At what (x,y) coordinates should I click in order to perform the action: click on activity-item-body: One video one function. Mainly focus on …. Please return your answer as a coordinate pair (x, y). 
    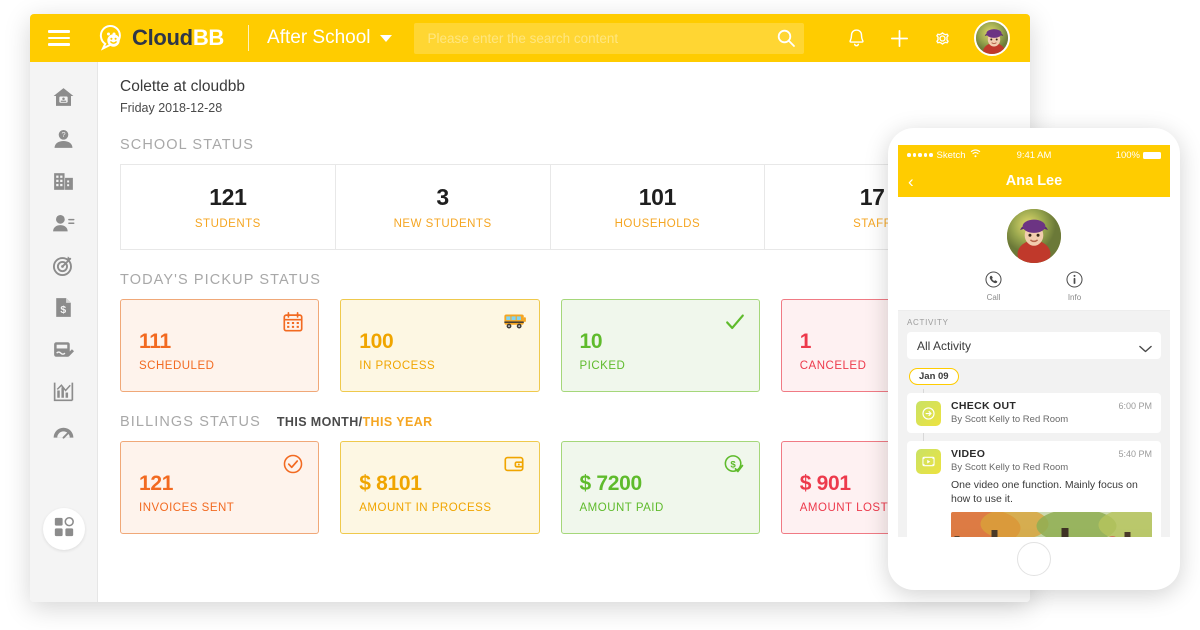
    Looking at the image, I should click on (1044, 492).